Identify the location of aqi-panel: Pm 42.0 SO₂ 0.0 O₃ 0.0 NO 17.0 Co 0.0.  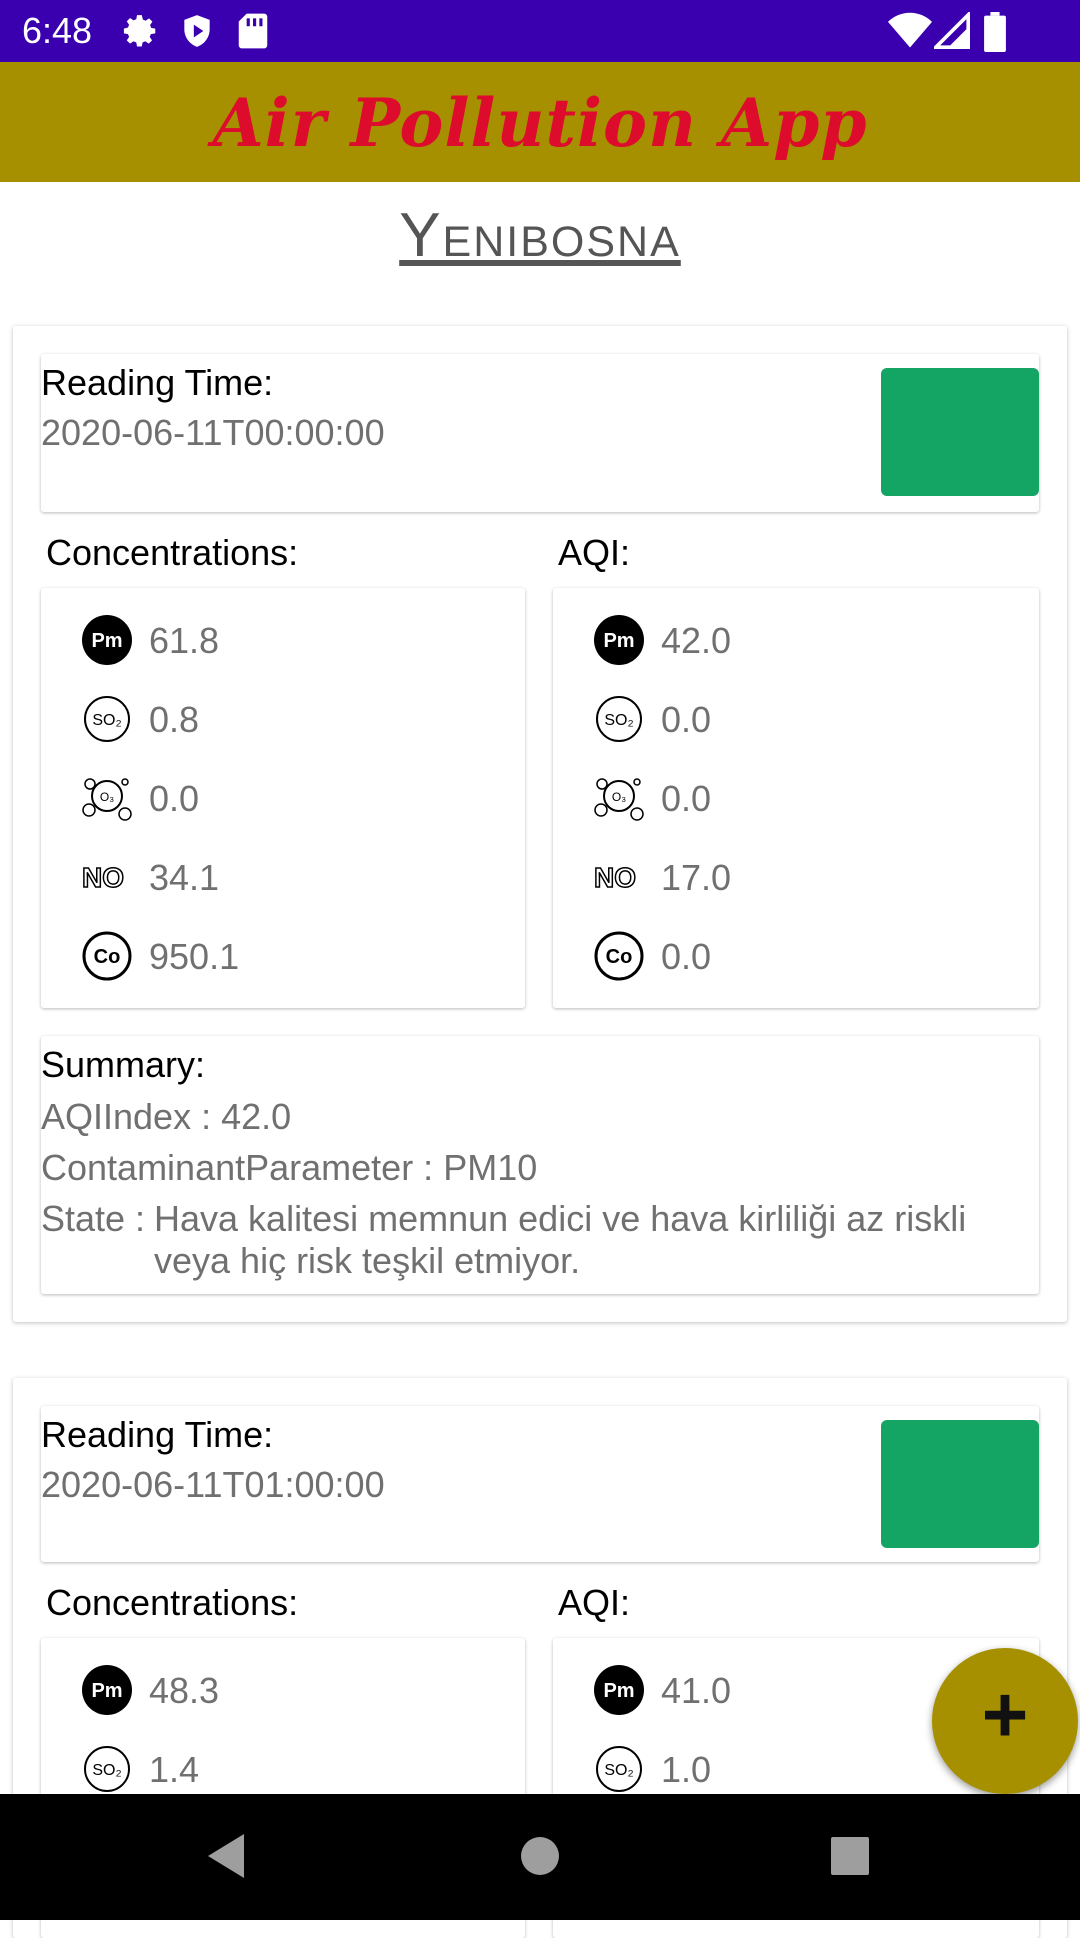
(796, 798).